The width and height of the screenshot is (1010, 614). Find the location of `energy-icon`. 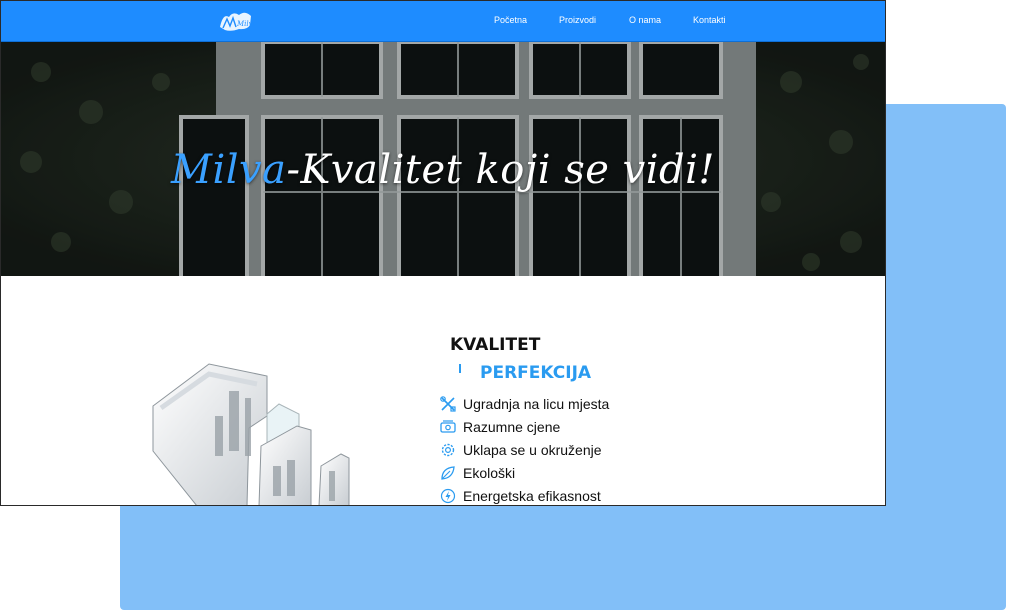

energy-icon is located at coordinates (448, 496).